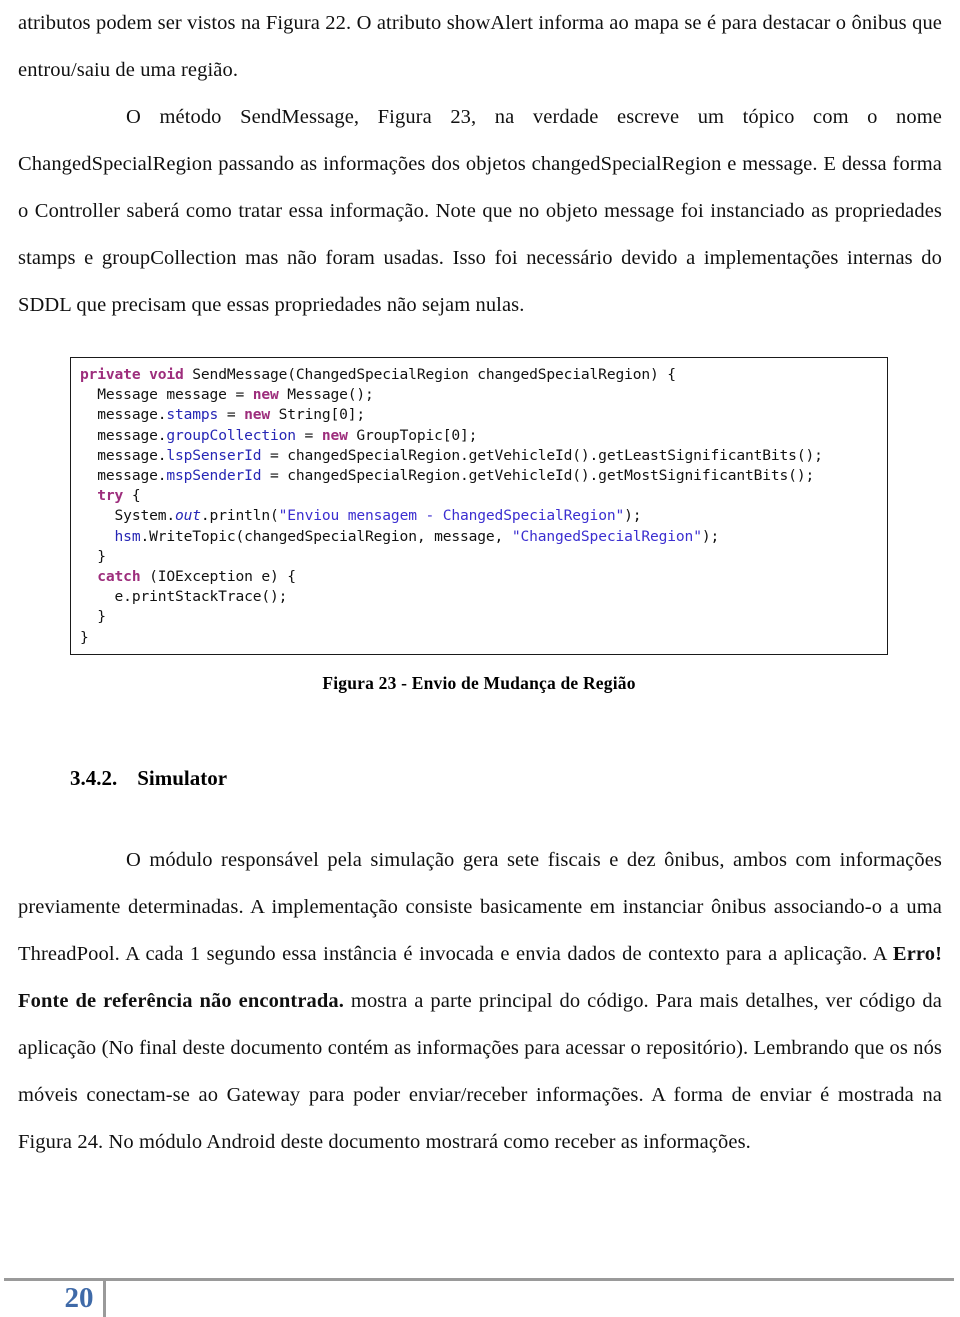 This screenshot has height=1317, width=960. Describe the element at coordinates (104, 1299) in the screenshot. I see `footer-vertical-rule` at that location.